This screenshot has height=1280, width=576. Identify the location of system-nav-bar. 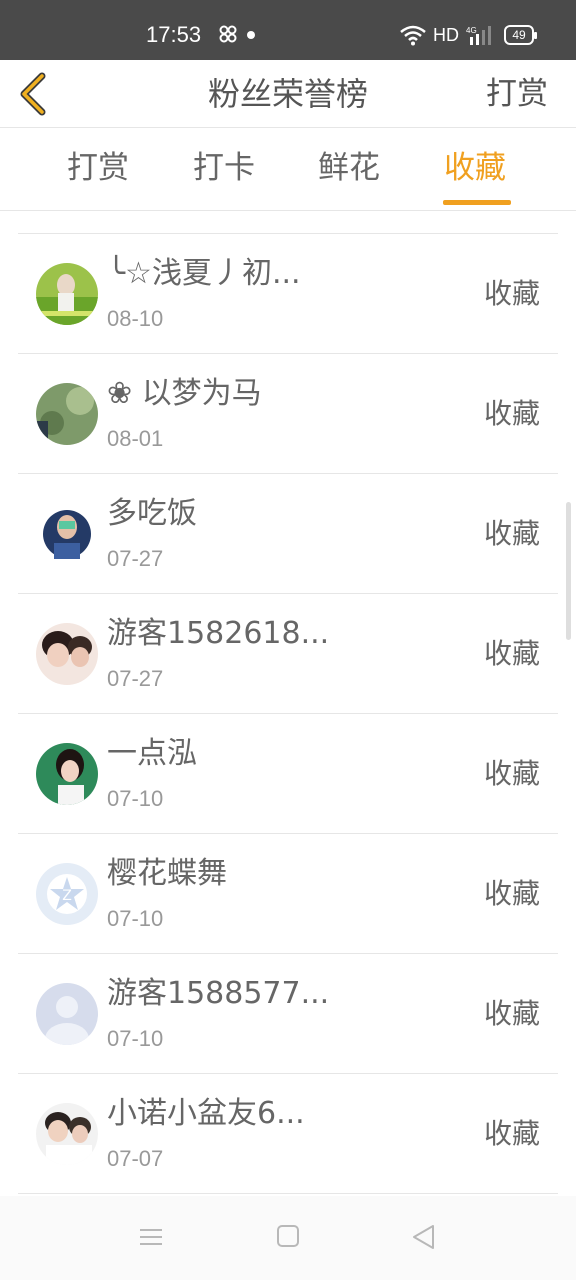
(288, 1238).